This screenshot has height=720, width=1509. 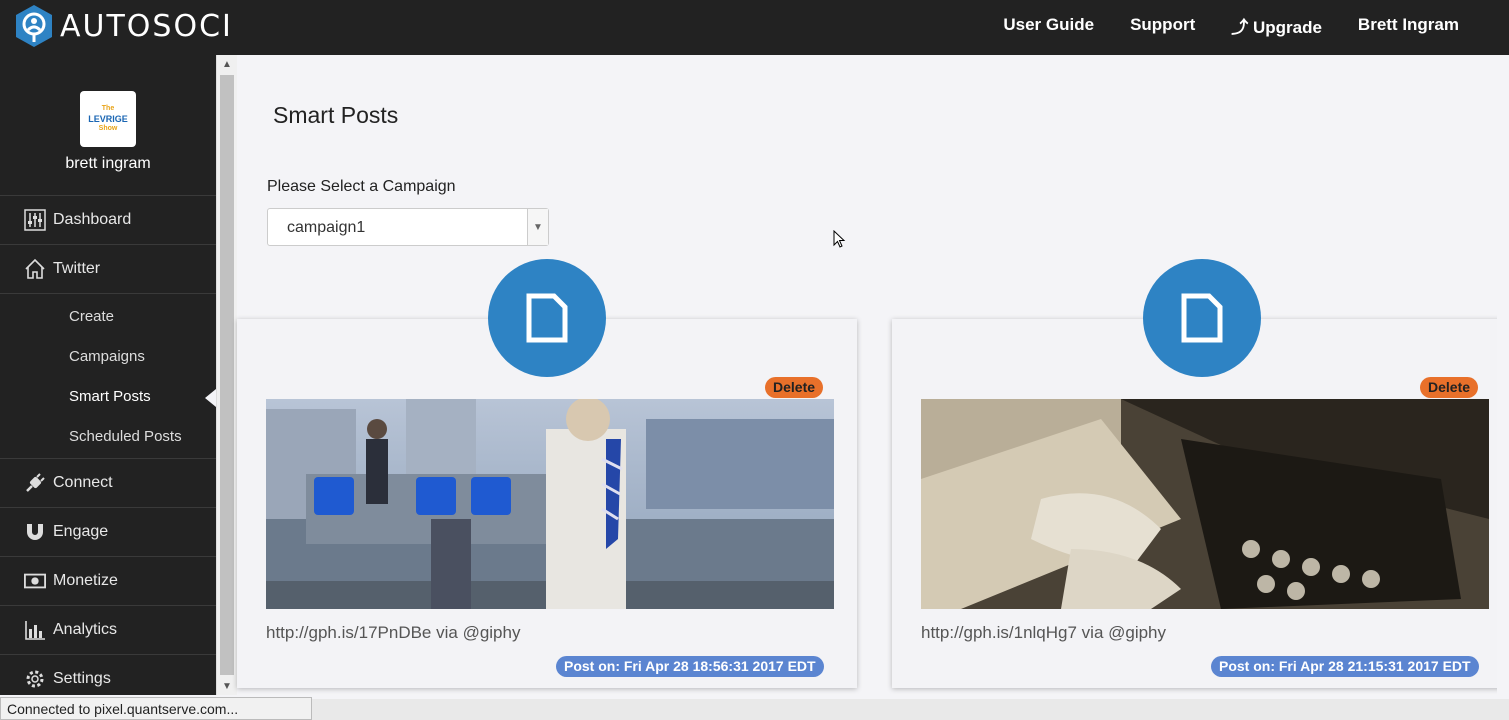 I want to click on avatar: The LEVRIGE Show, so click(x=108, y=119).